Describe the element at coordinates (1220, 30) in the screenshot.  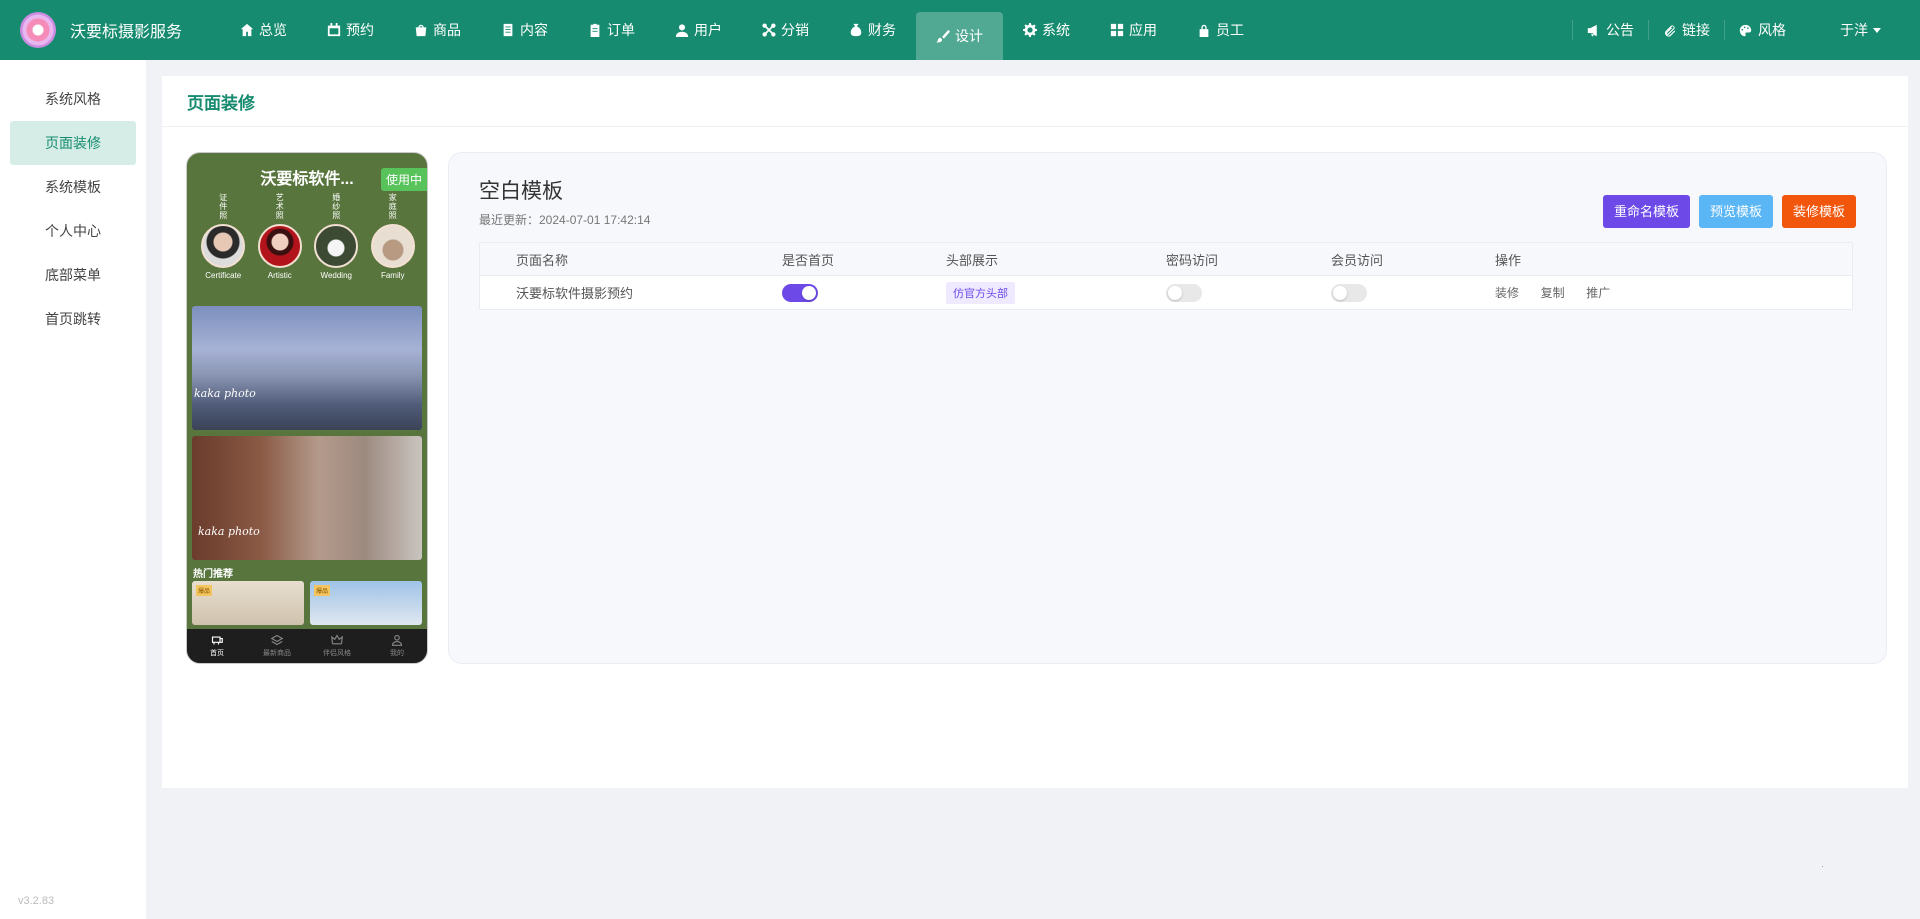
I see `nav-item-staff: 员工` at that location.